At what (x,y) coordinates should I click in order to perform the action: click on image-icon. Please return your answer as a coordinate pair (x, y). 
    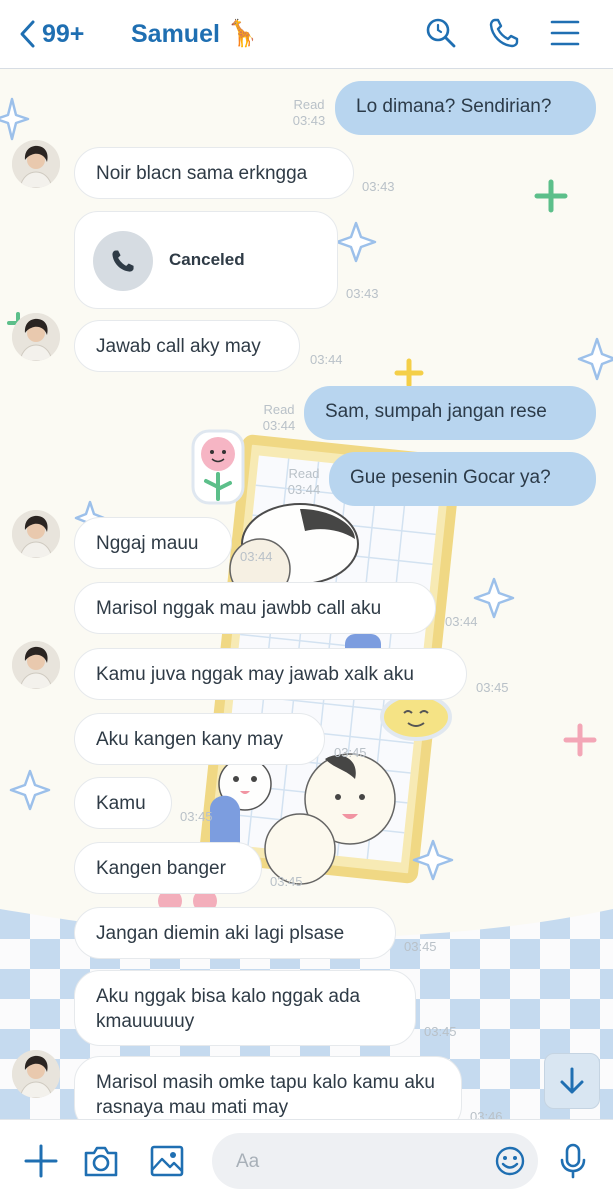
    Looking at the image, I should click on (167, 1161).